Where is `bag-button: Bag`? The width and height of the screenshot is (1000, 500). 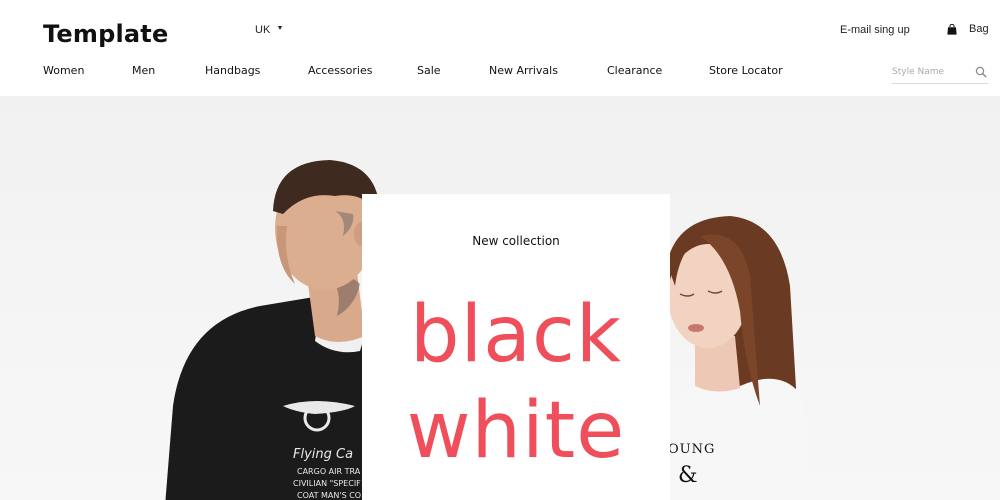 bag-button: Bag is located at coordinates (968, 29).